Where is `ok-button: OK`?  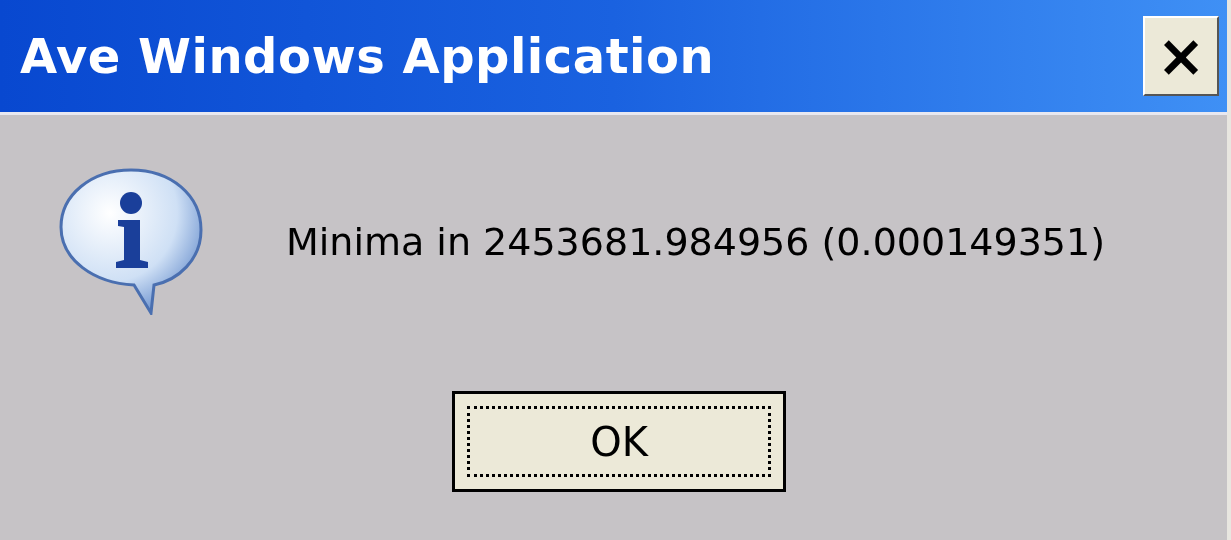
ok-button: OK is located at coordinates (619, 441).